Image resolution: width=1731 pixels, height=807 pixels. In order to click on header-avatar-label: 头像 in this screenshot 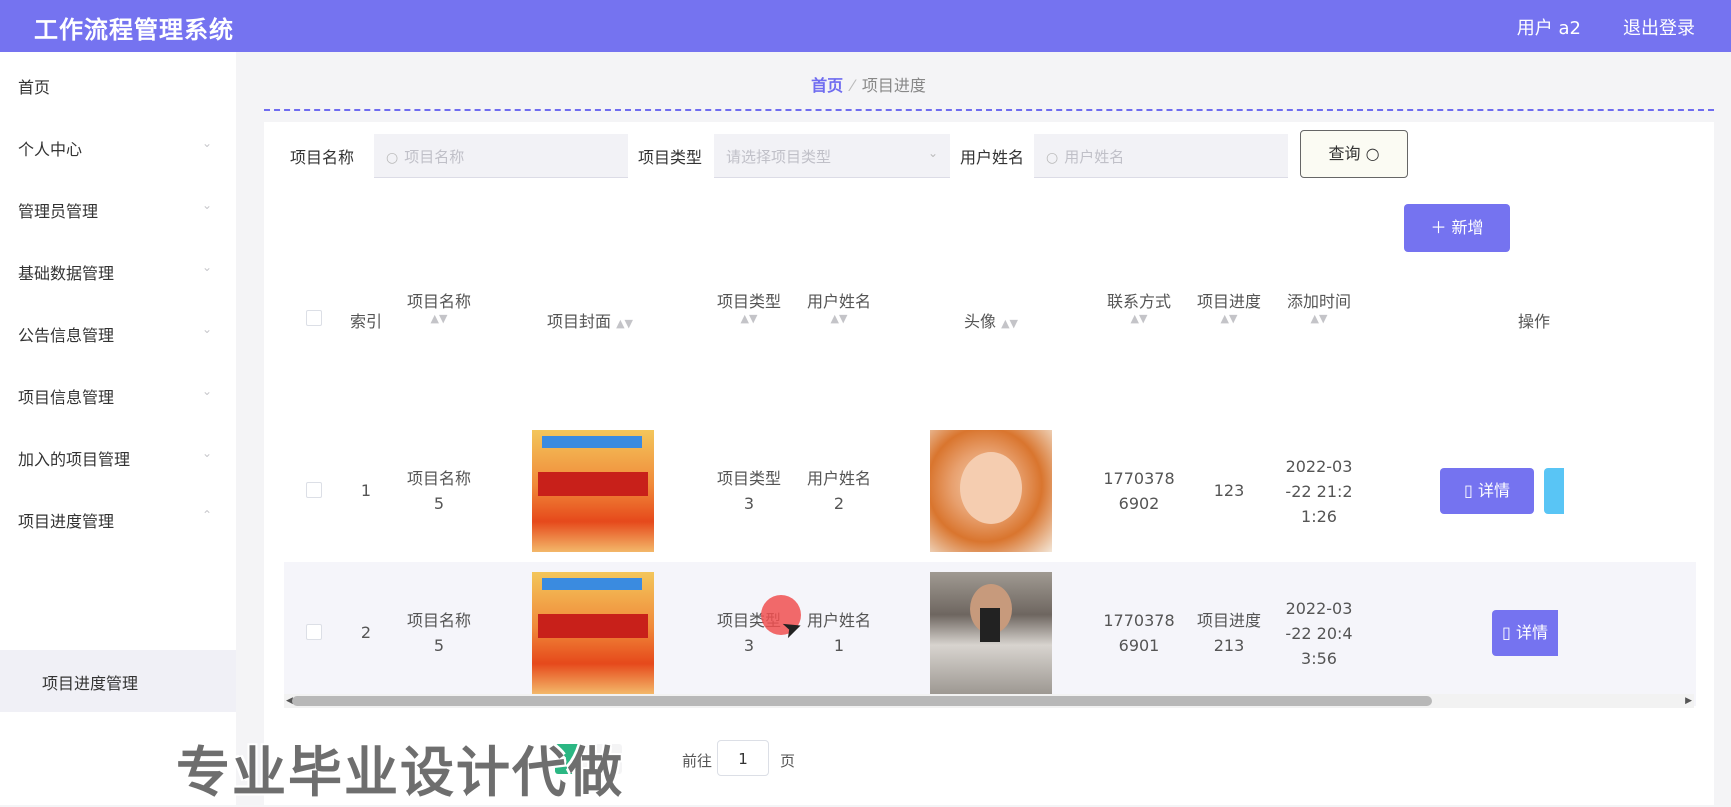, I will do `click(979, 321)`.